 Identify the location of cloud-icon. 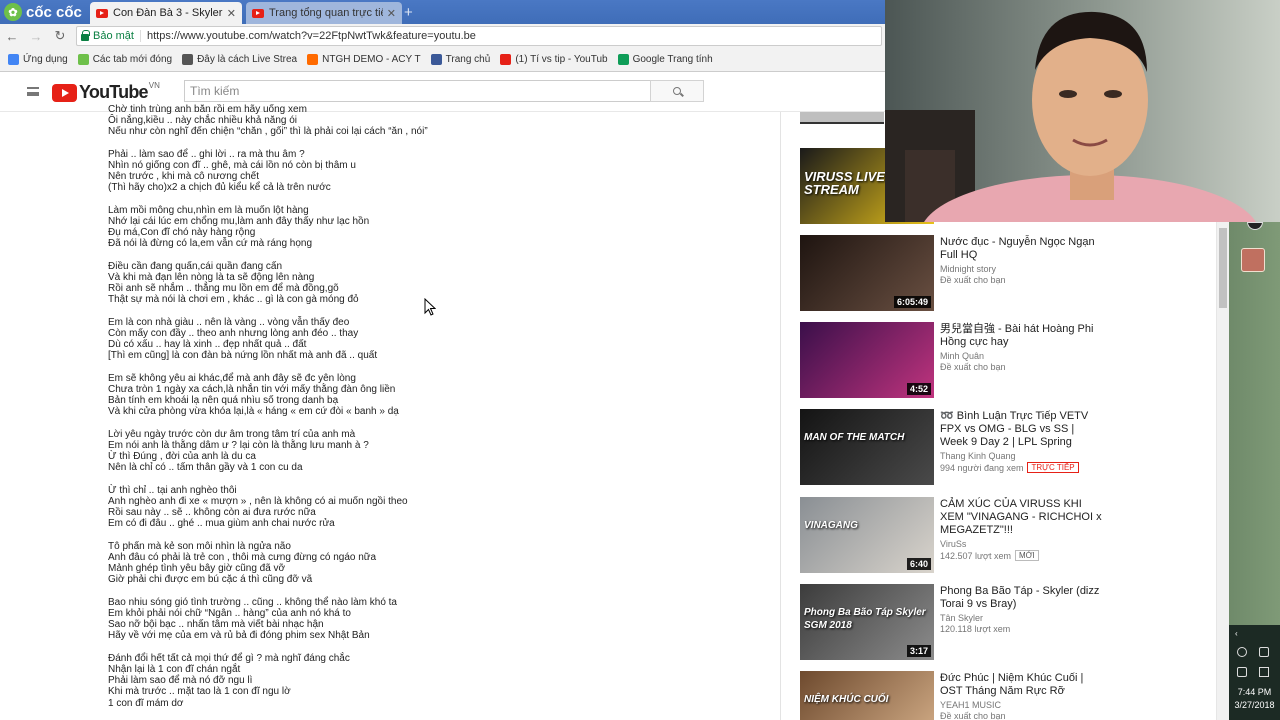
(1242, 652).